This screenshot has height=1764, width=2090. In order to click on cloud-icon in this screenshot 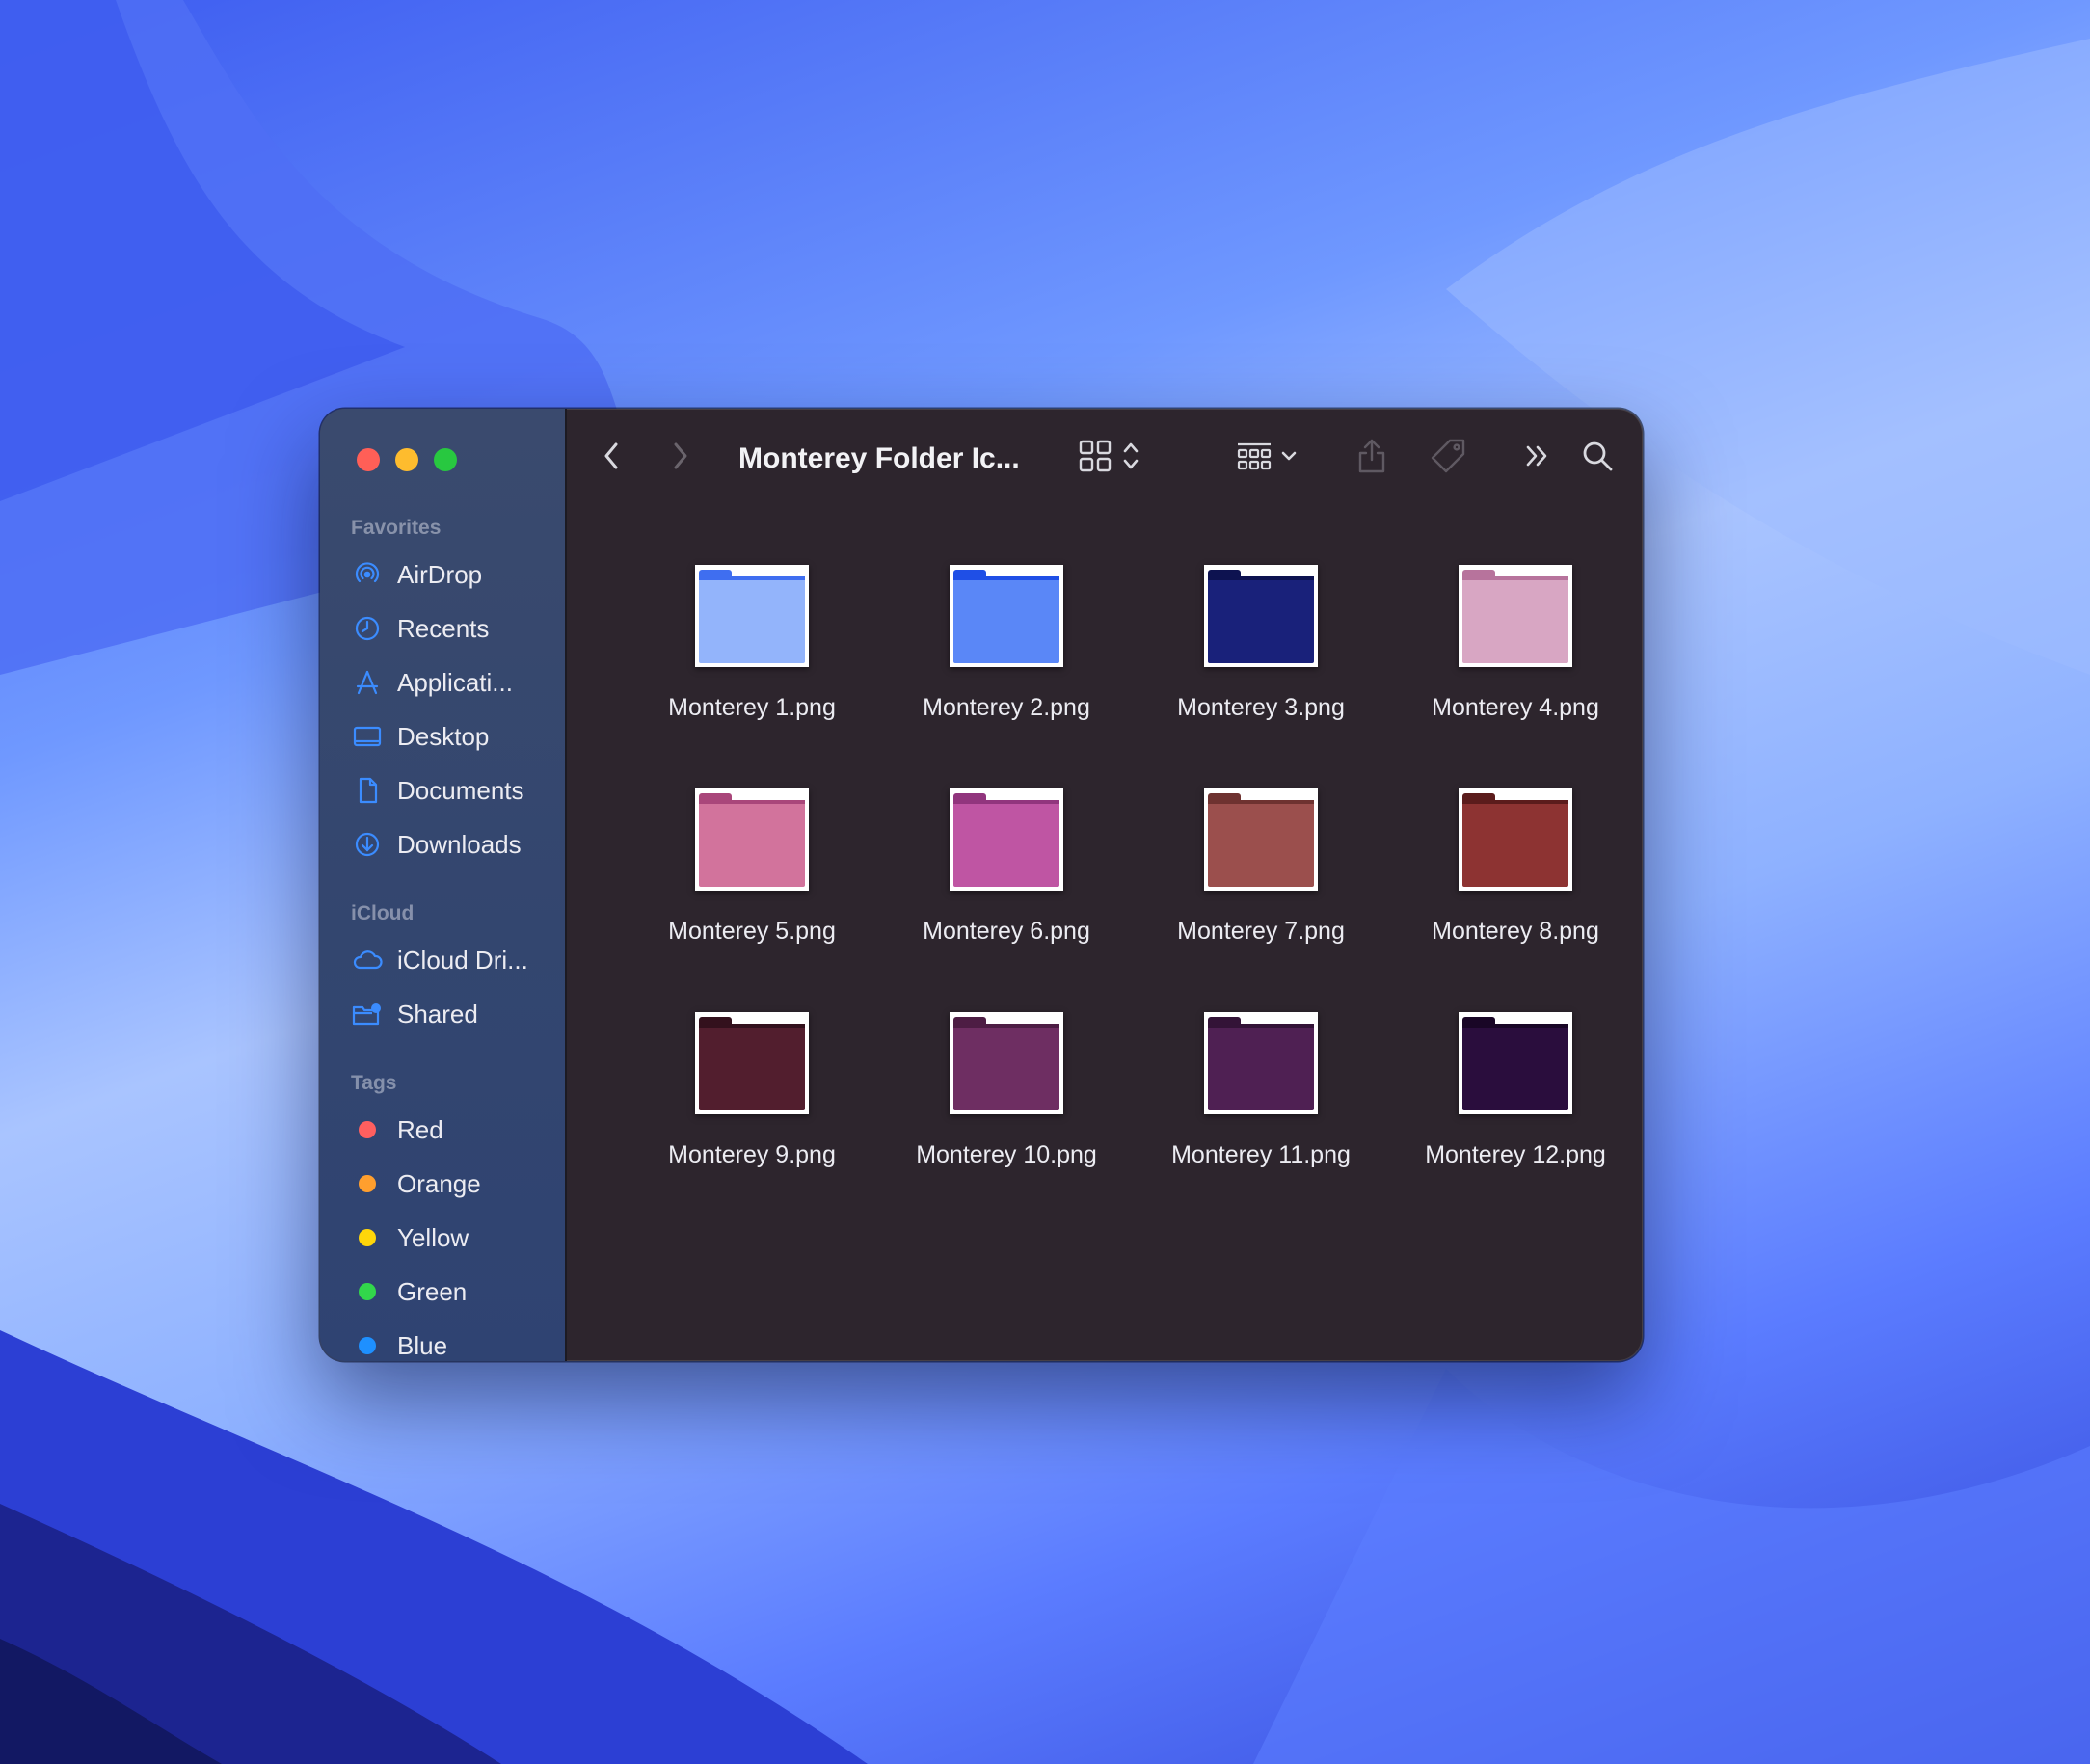, I will do `click(367, 960)`.